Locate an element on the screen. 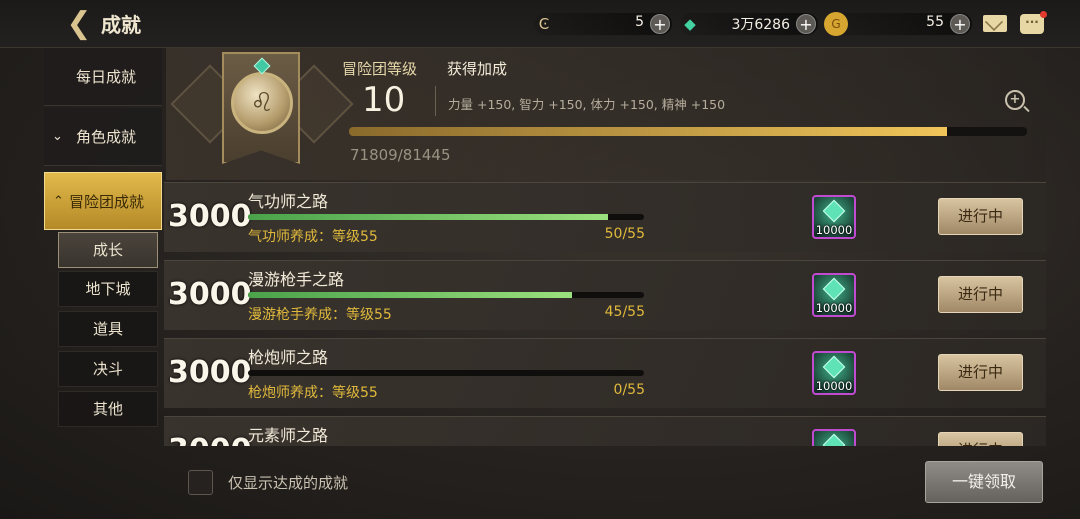 This screenshot has width=1080, height=519. subtab-growth: 成长 is located at coordinates (108, 250).